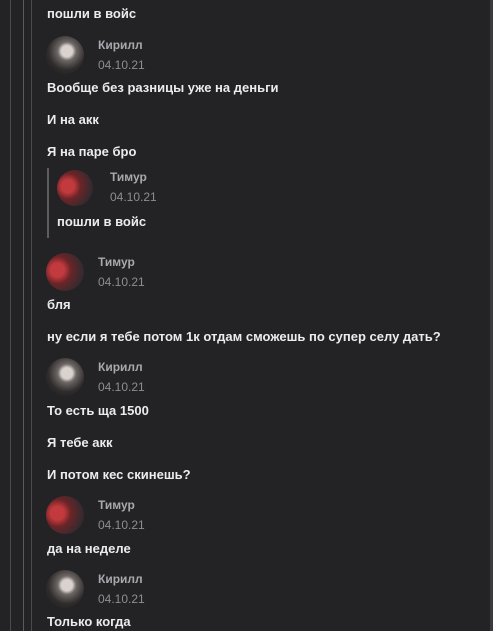 The image size is (493, 631). I want to click on quoted-text: пошли в войс, so click(102, 221).